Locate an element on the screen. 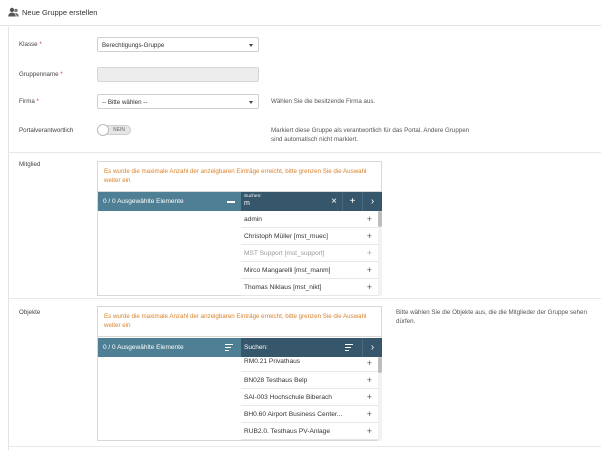 Image resolution: width=601 pixels, height=450 pixels. list-item: admin + is located at coordinates (309, 219).